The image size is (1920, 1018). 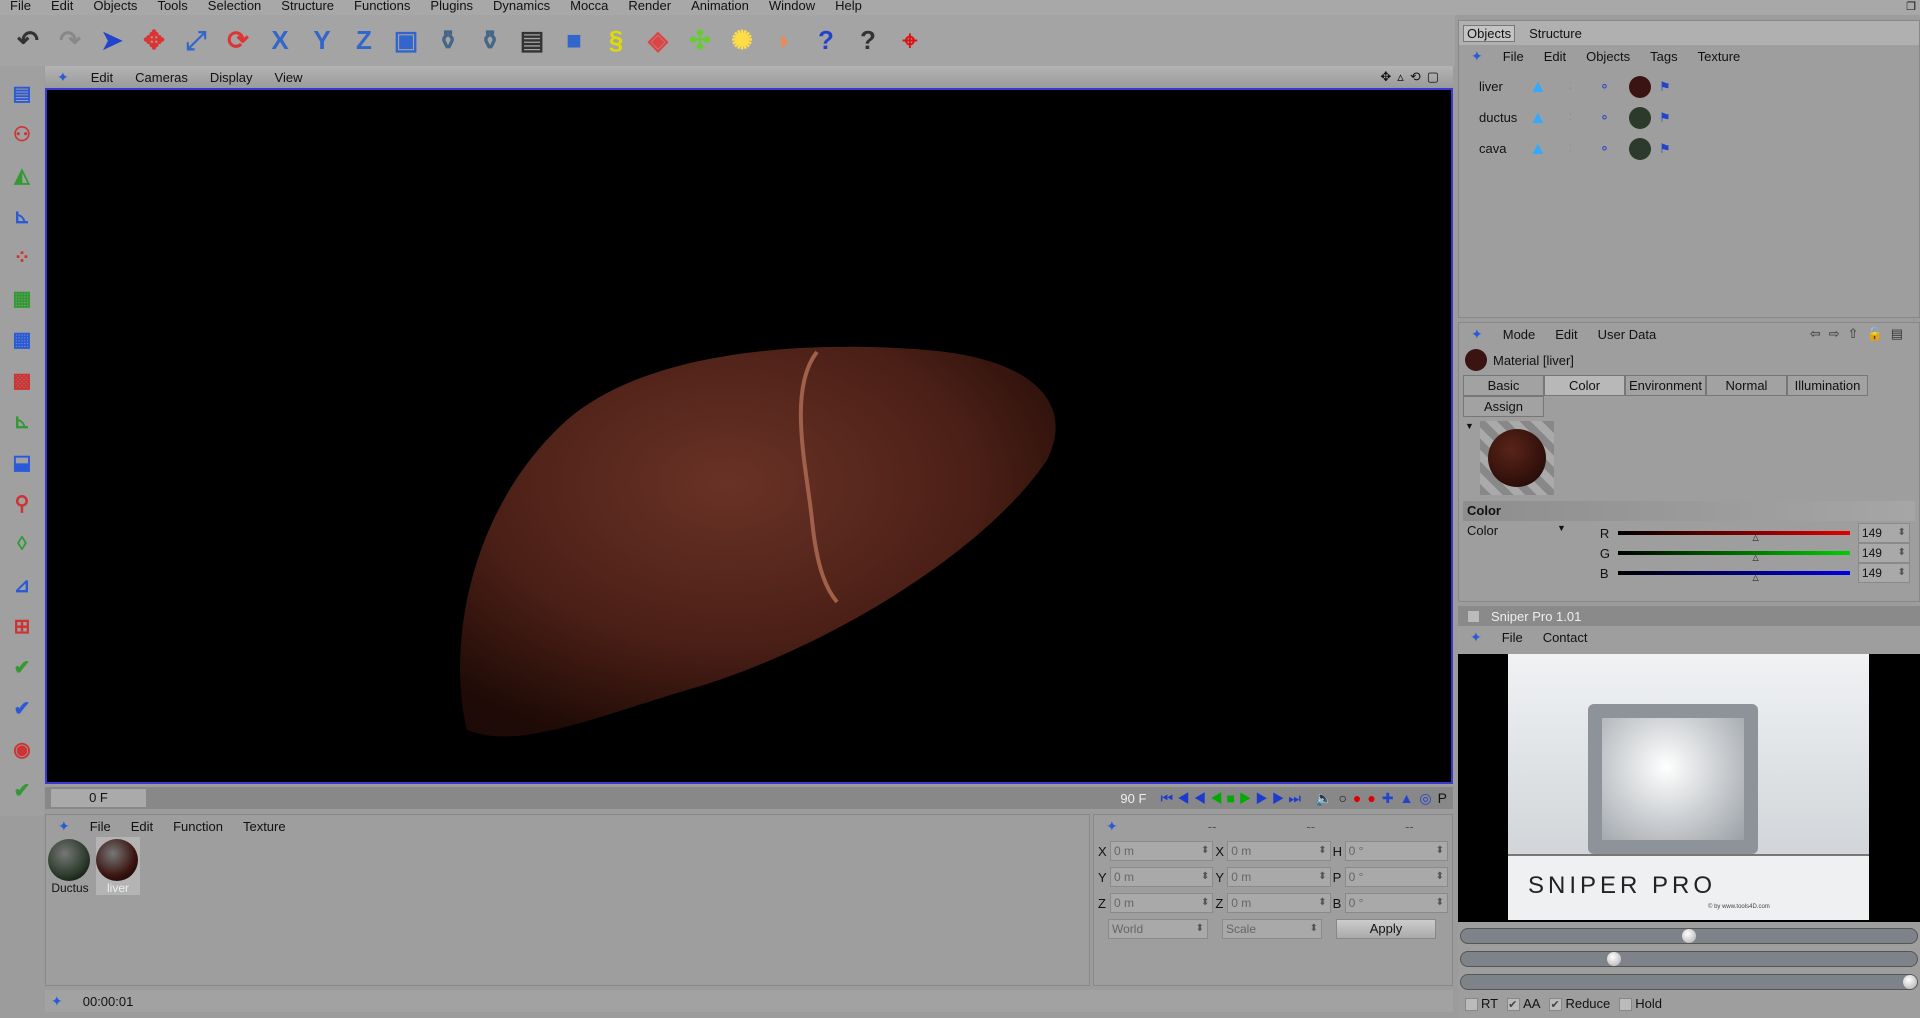 What do you see at coordinates (1158, 929) in the screenshot?
I see `coord-space-select: World` at bounding box center [1158, 929].